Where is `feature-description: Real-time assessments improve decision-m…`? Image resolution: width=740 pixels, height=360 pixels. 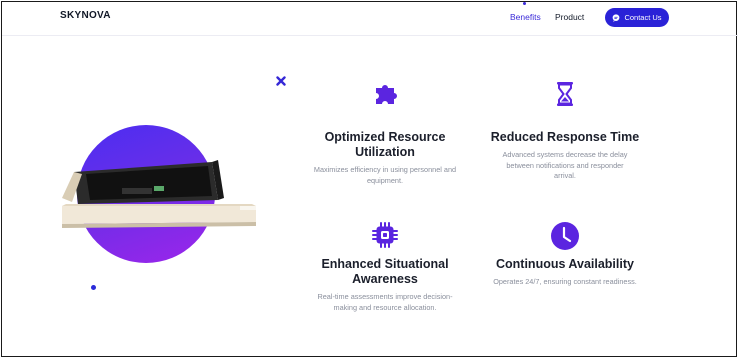 feature-description: Real-time assessments improve decision-m… is located at coordinates (385, 302).